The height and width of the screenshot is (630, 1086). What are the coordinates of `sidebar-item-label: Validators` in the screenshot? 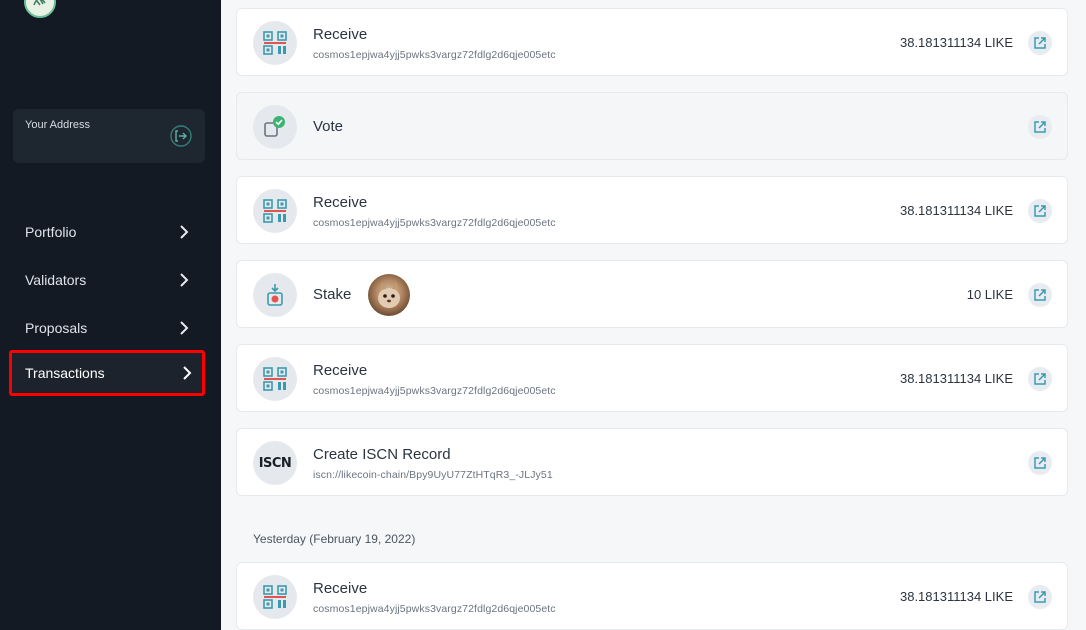 It's located at (56, 280).